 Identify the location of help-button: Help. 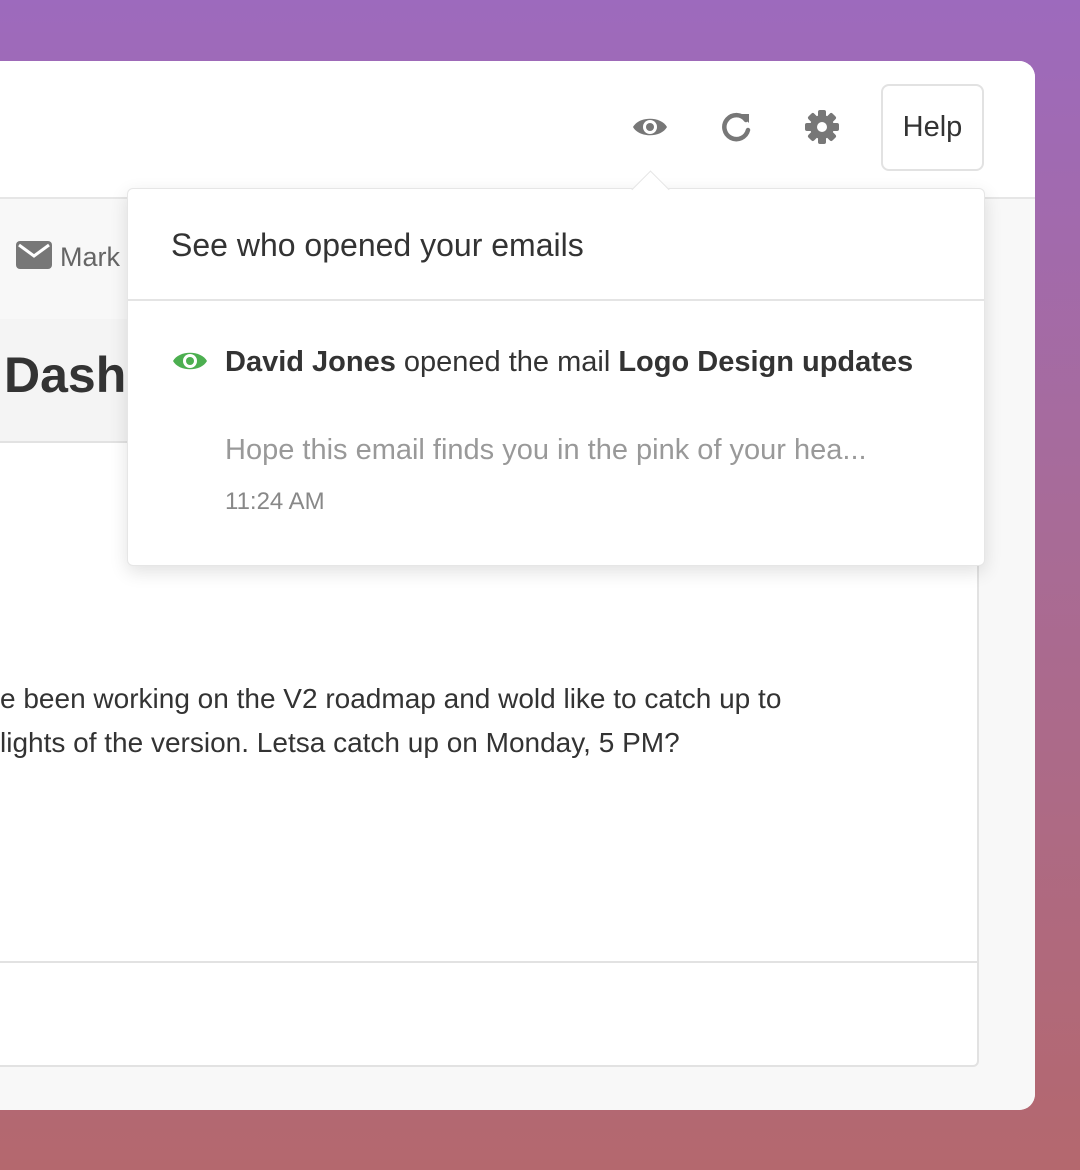
(932, 127).